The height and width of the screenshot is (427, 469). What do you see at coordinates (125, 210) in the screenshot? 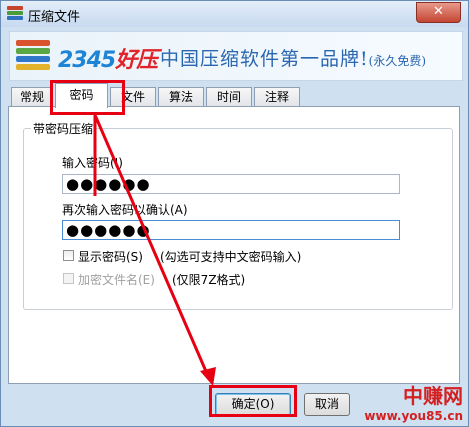
I see `confirm-password-label: 再次输入密码以确认(A)` at bounding box center [125, 210].